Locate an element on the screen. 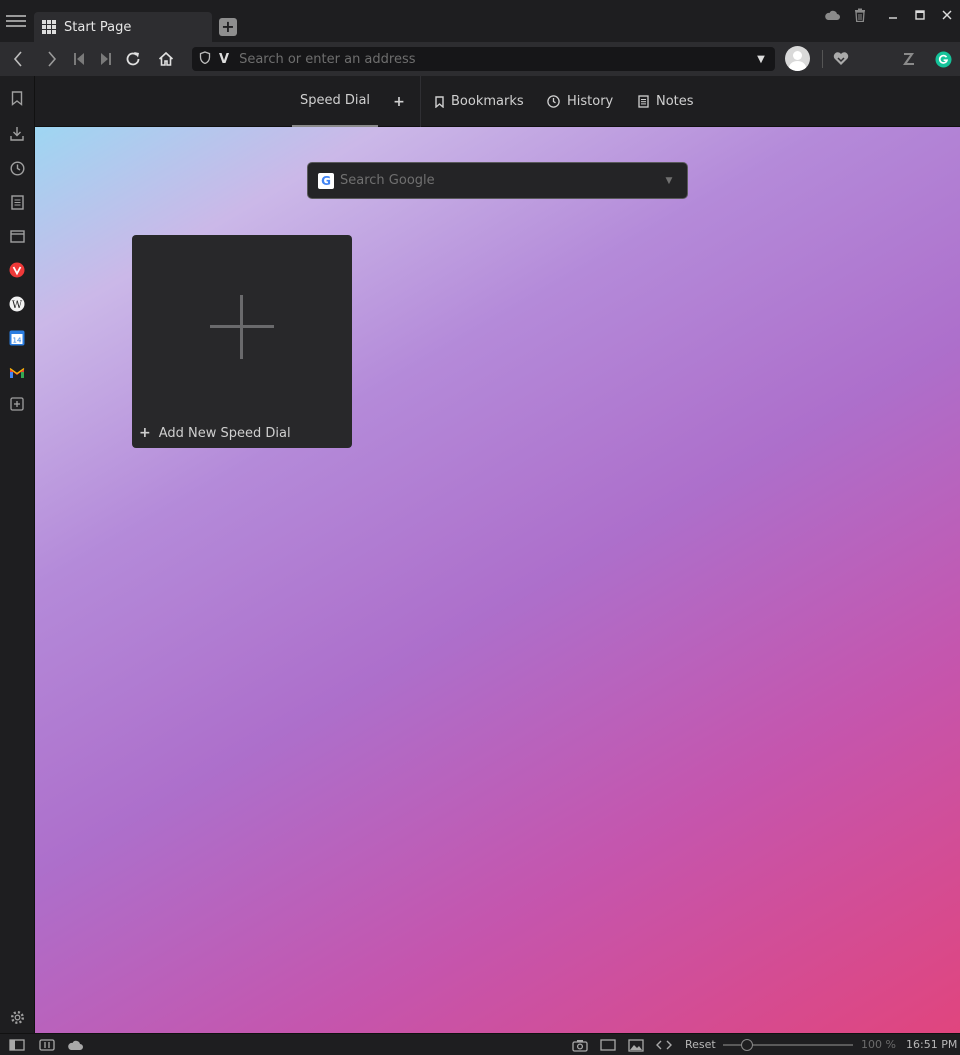 This screenshot has width=960, height=1055. tab-history: History is located at coordinates (580, 101).